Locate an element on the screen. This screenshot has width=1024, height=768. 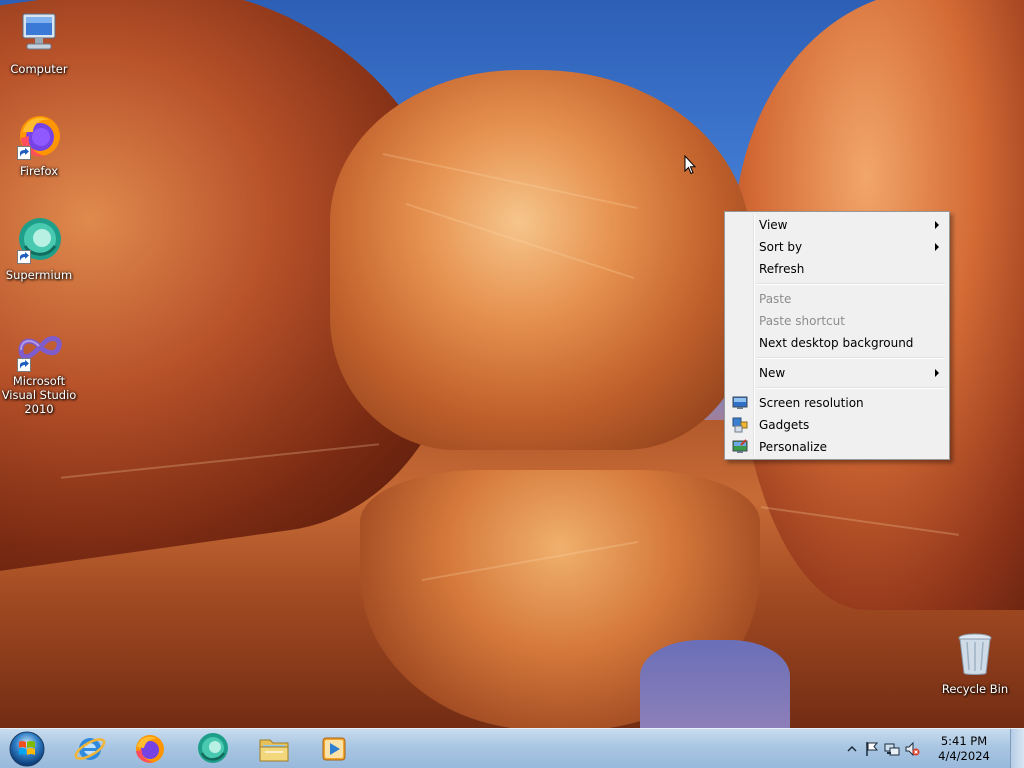
menu-item-label: Paste shortcut is located at coordinates (802, 321).